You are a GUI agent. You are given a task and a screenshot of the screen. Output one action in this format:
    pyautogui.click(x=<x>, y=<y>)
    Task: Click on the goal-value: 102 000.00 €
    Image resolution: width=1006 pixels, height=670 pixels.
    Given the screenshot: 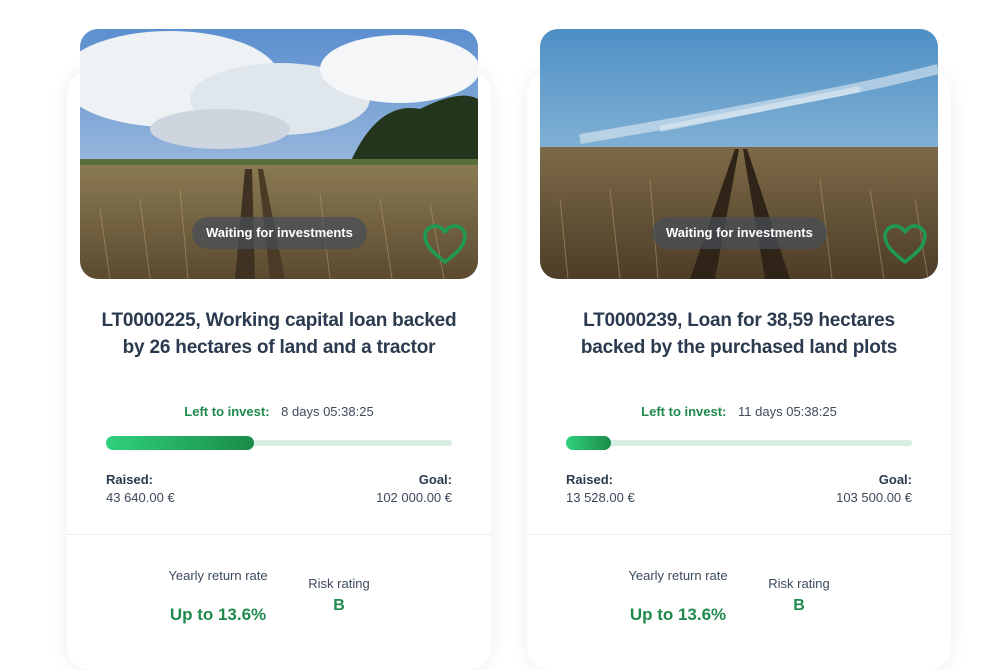 What is the action you would take?
    pyautogui.click(x=414, y=497)
    